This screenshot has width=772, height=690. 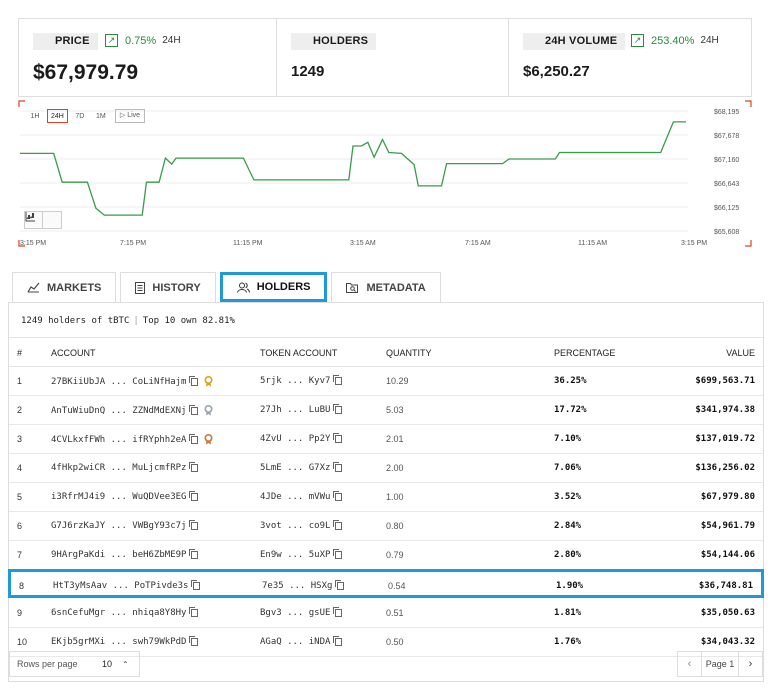 What do you see at coordinates (64, 287) in the screenshot?
I see `tab-markets: MARKETS` at bounding box center [64, 287].